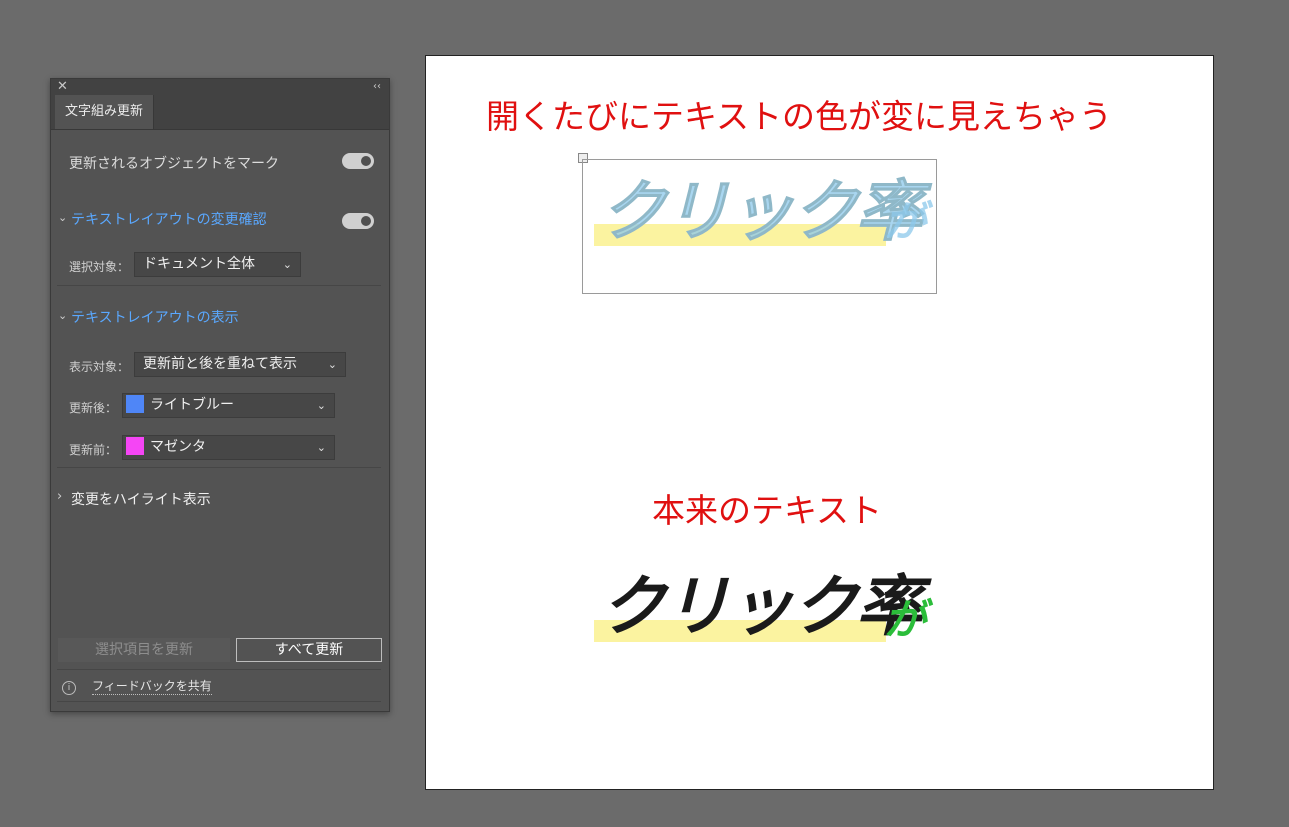 This screenshot has height=827, width=1289. Describe the element at coordinates (192, 405) in the screenshot. I see `after-color-value: ライトブルー` at that location.